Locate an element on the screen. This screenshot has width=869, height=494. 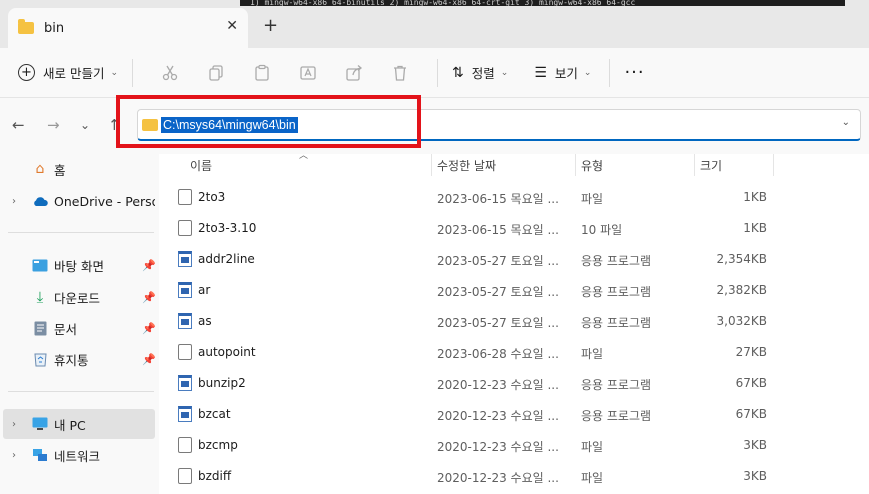
new-label: 새로 만들기 is located at coordinates (74, 73).